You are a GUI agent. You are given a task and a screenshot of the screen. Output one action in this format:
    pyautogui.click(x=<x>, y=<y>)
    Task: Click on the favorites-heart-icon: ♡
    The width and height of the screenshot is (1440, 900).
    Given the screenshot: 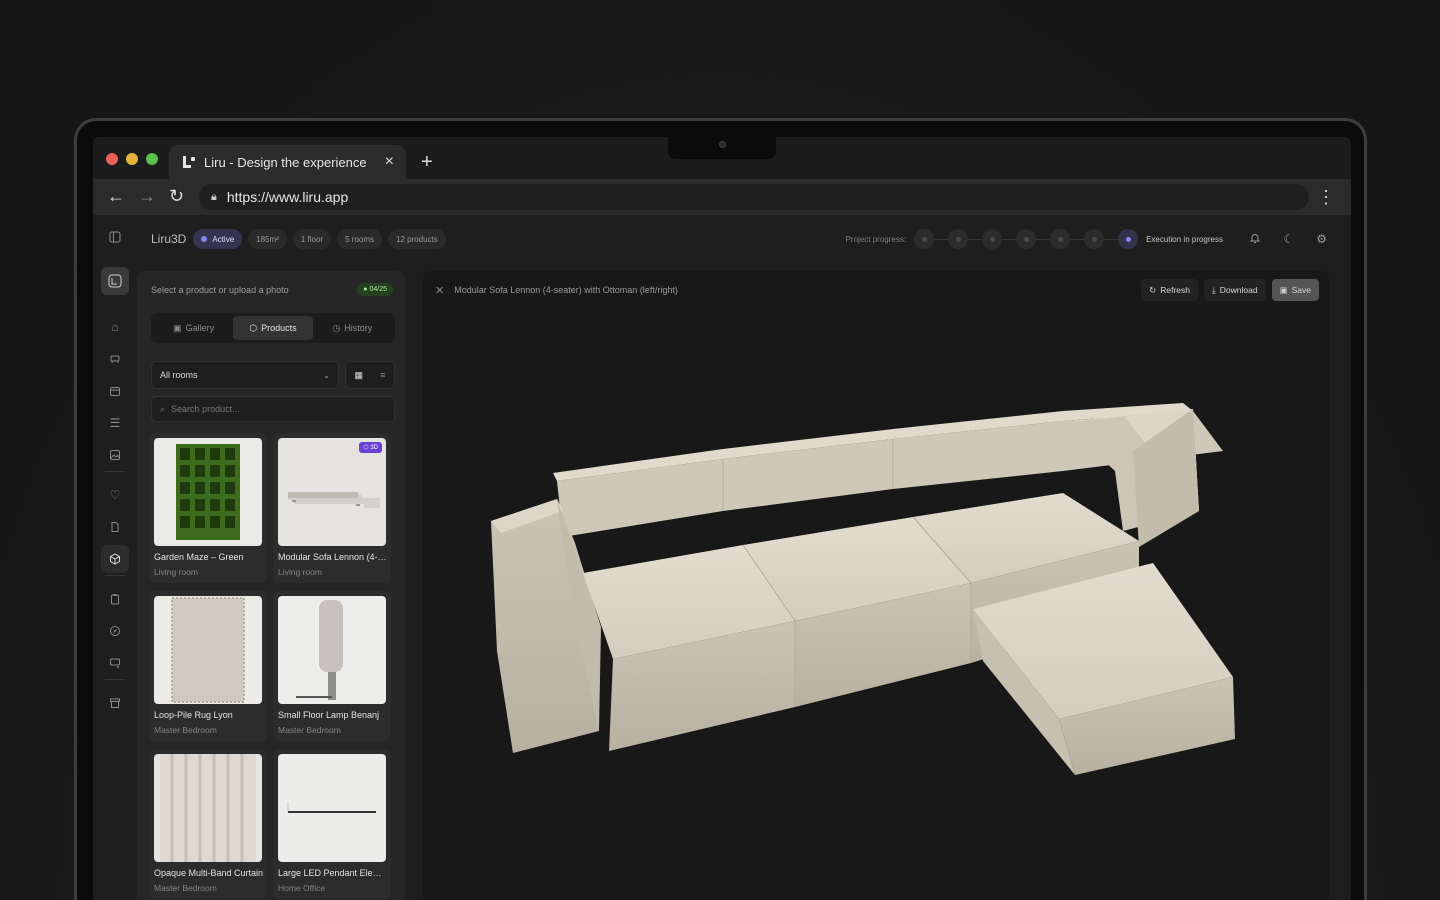 What is the action you would take?
    pyautogui.click(x=115, y=495)
    